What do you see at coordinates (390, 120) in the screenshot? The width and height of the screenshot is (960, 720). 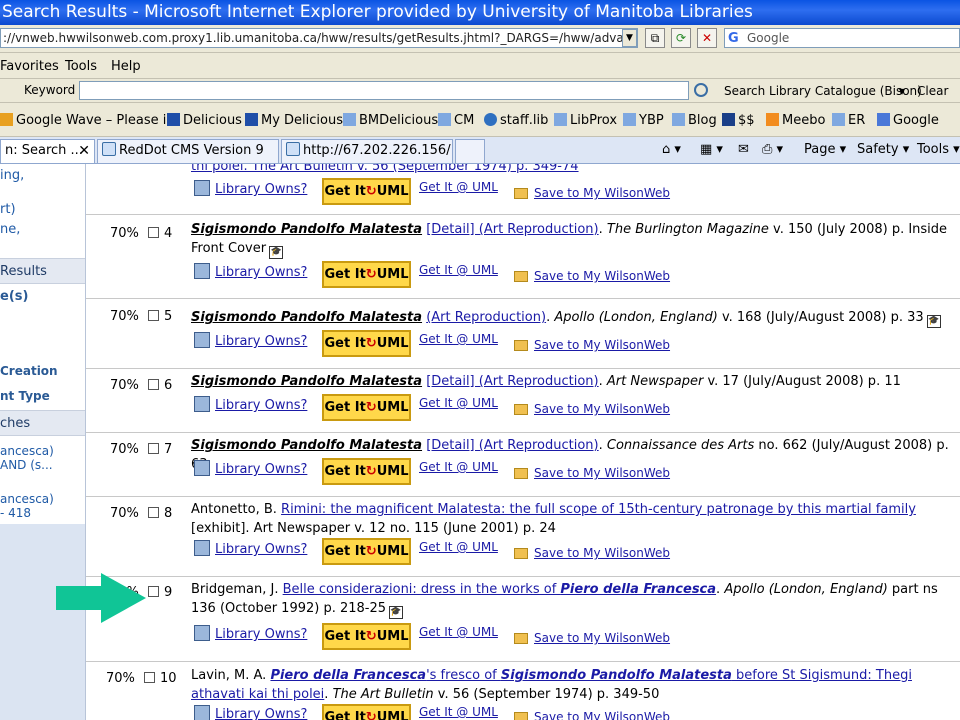 I see `link-bmdelicious: BMDelicious` at bounding box center [390, 120].